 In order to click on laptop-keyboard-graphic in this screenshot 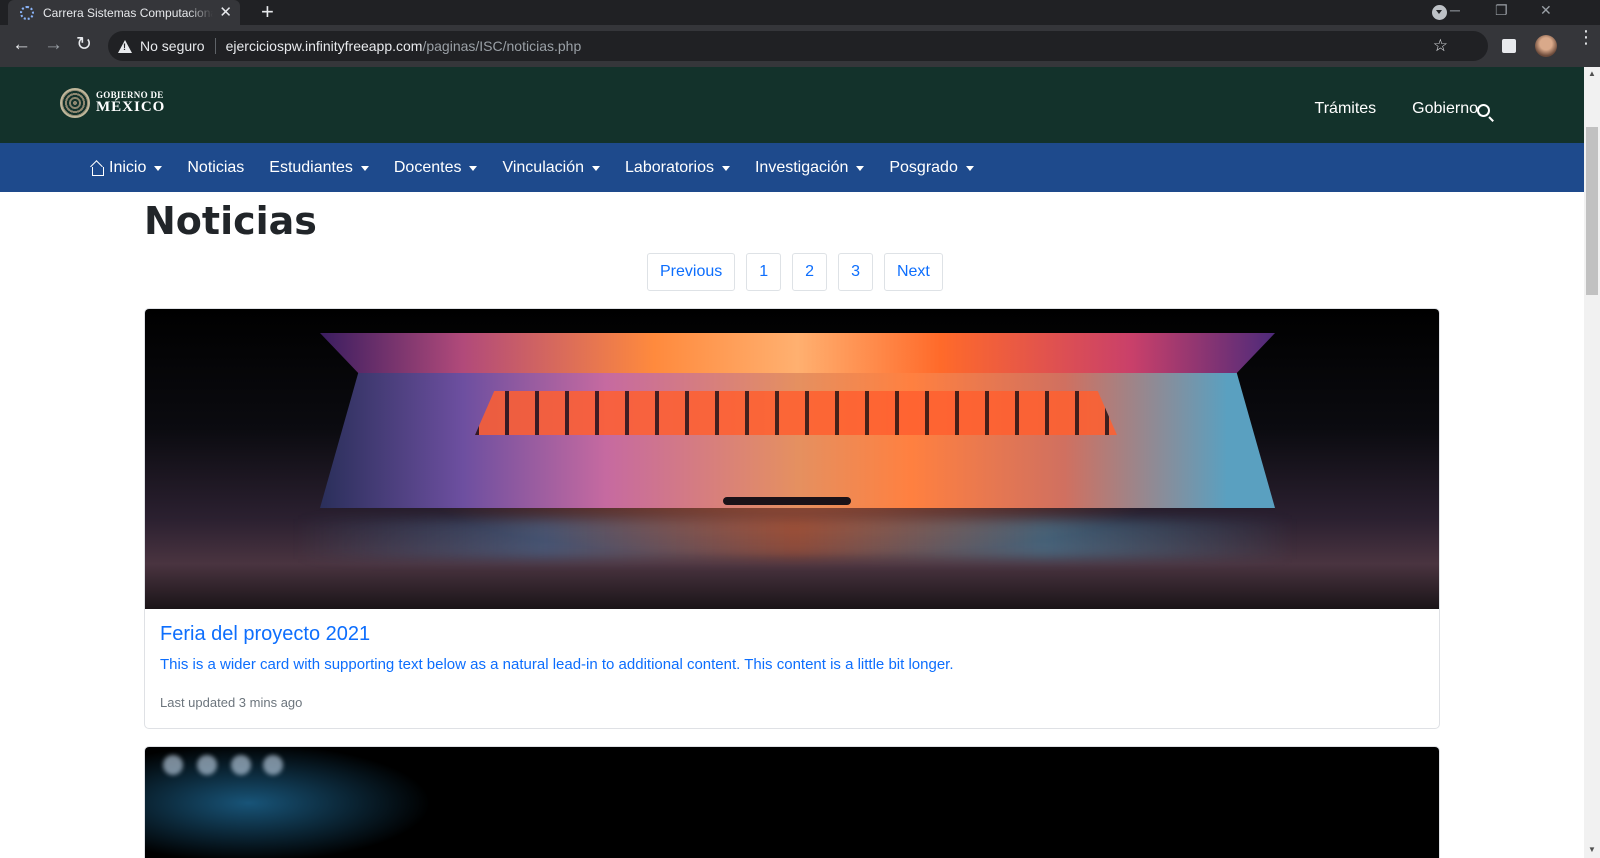, I will do `click(796, 413)`.